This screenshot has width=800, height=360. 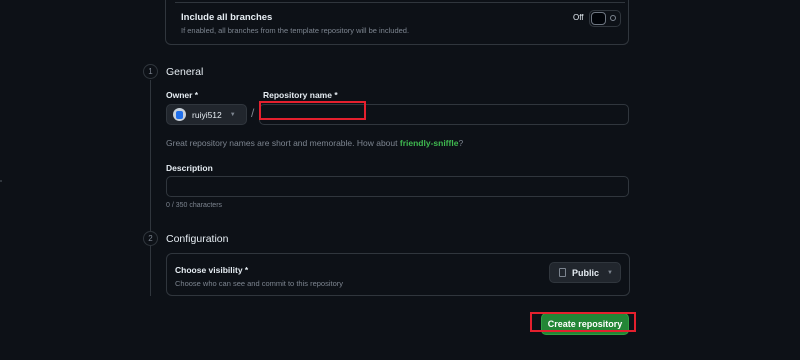 What do you see at coordinates (194, 205) in the screenshot?
I see `description-char-count: 0 / 350 characters` at bounding box center [194, 205].